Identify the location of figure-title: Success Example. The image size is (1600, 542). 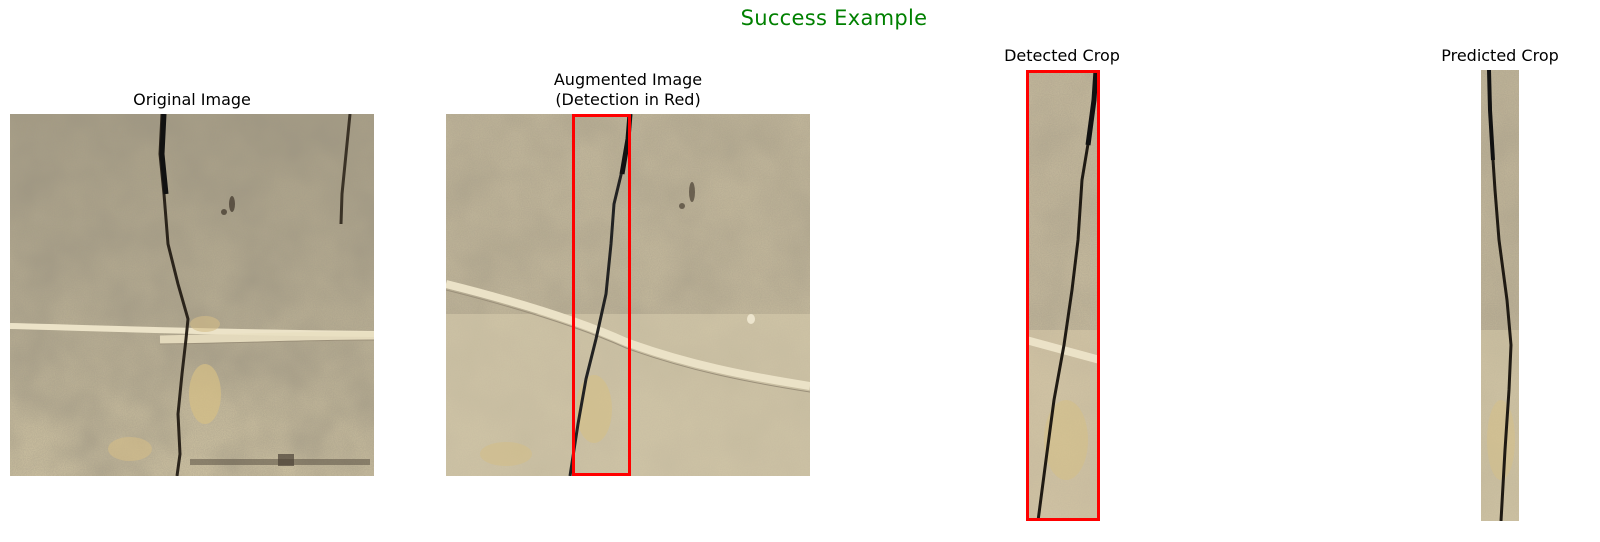
(834, 18).